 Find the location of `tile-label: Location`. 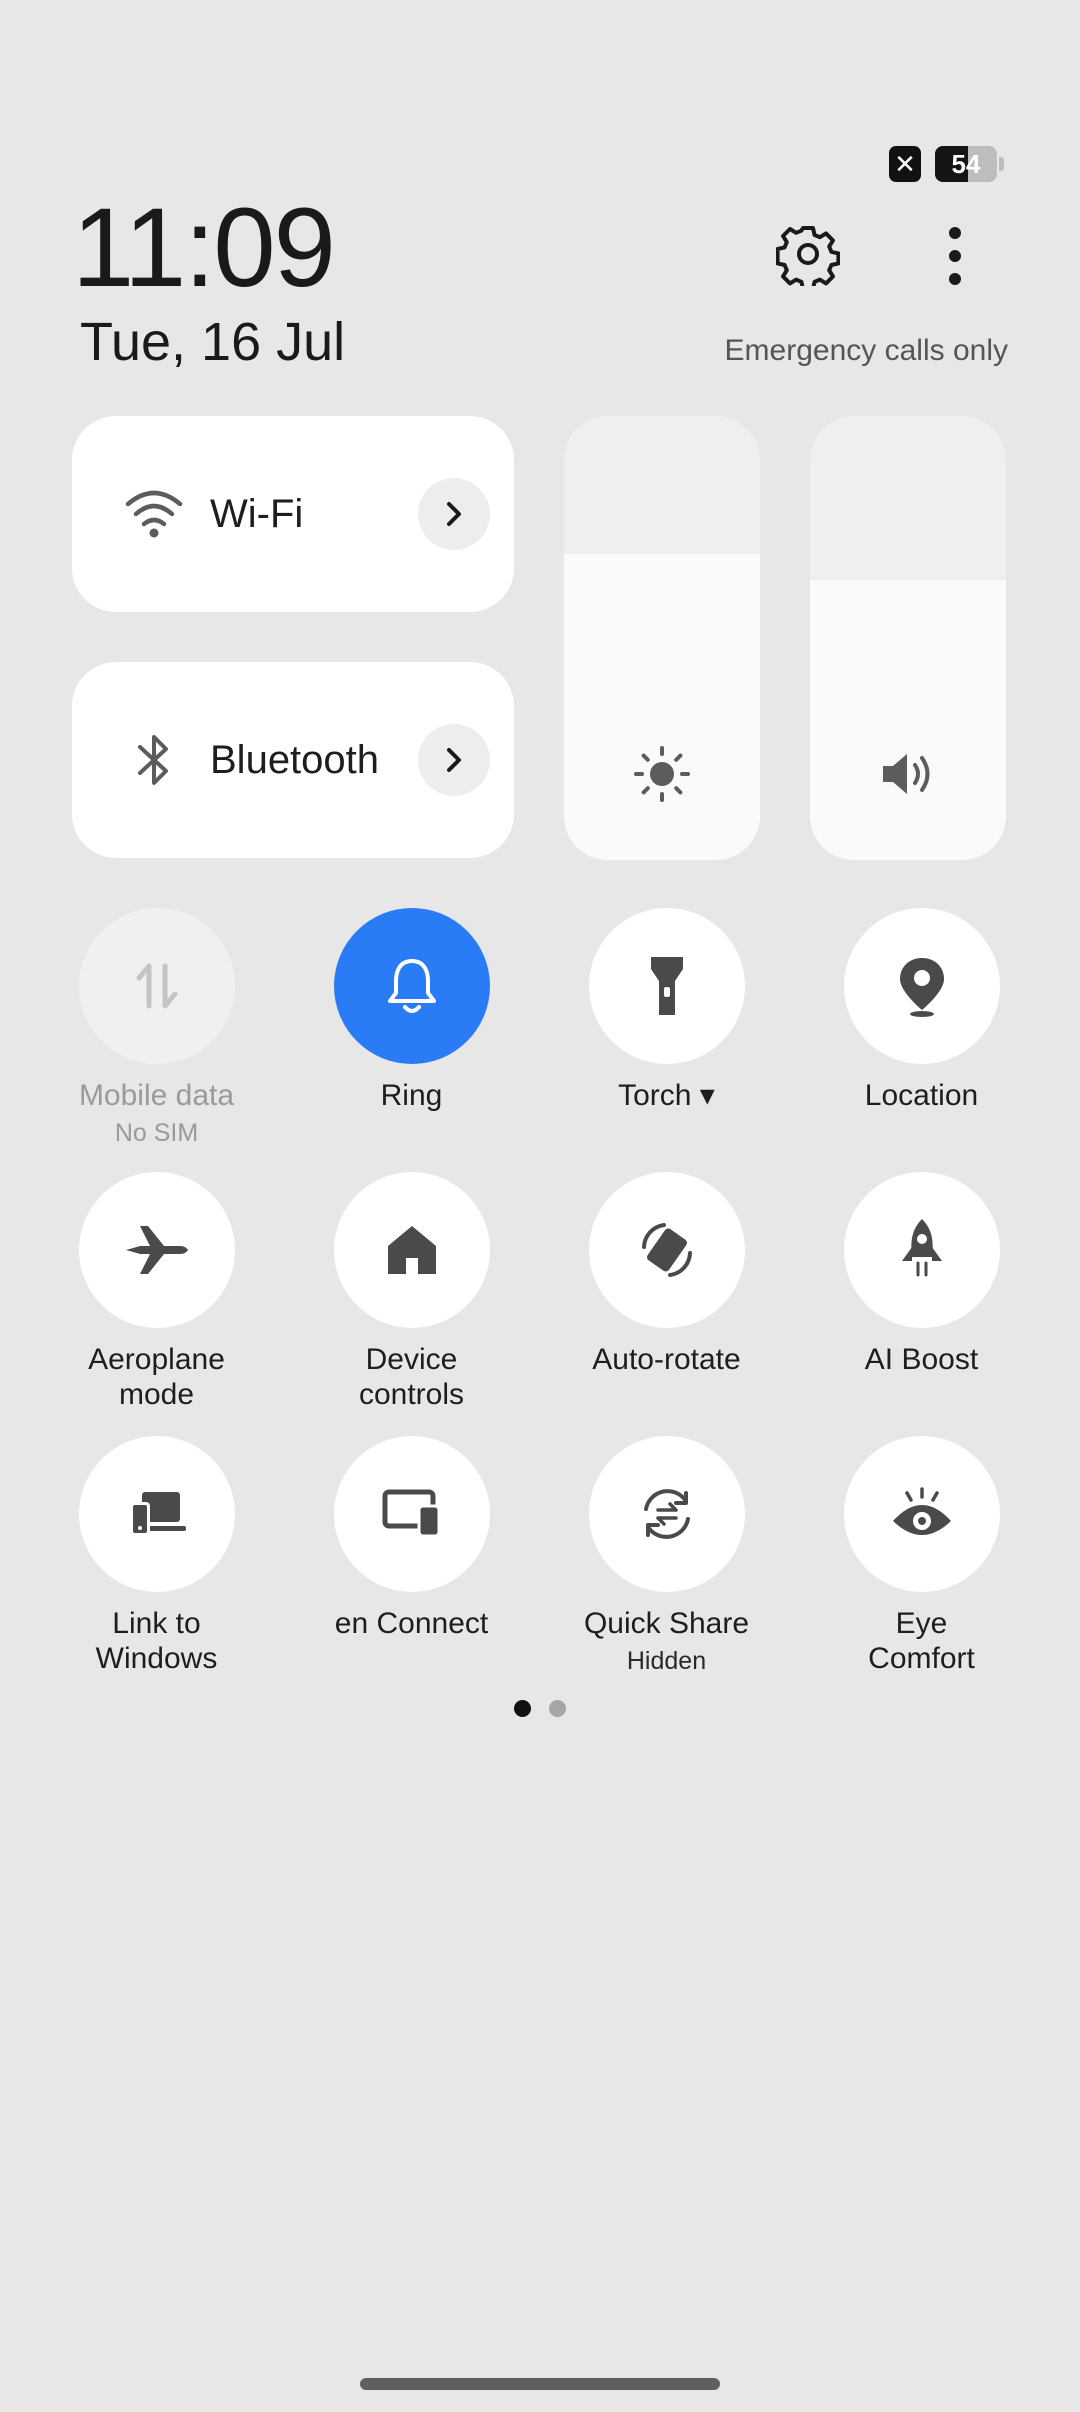

tile-label: Location is located at coordinates (921, 1095).